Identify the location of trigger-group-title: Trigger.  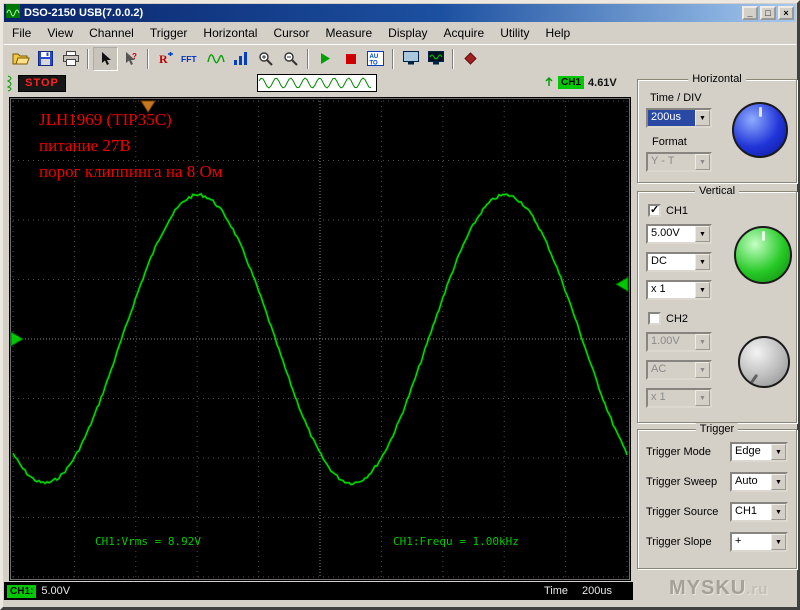
(717, 429).